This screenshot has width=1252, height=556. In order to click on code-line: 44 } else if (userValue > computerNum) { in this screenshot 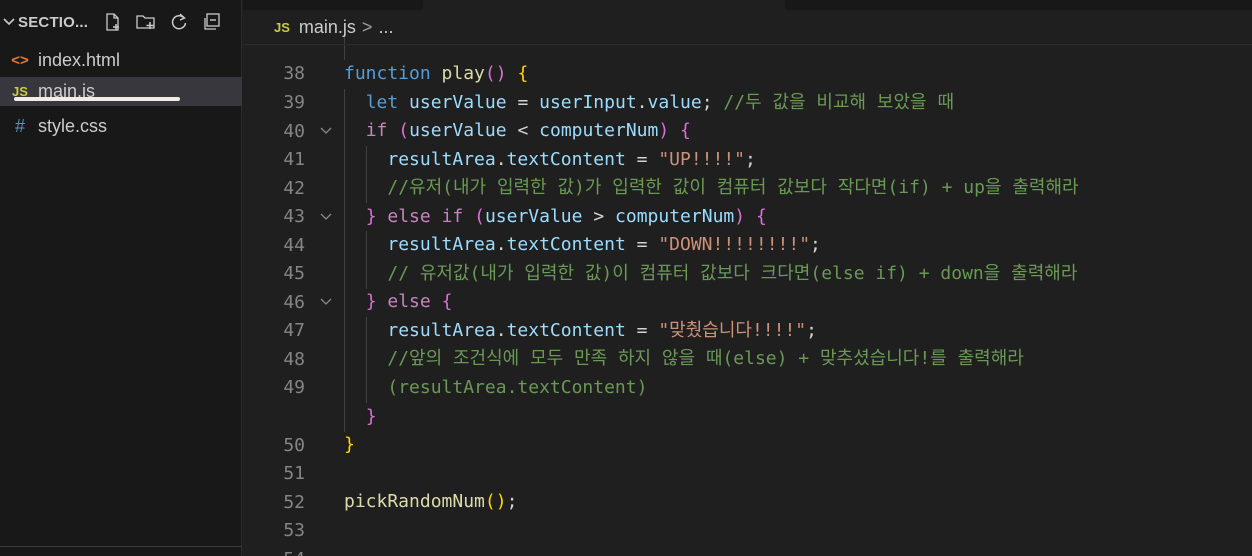, I will do `click(747, 229)`.